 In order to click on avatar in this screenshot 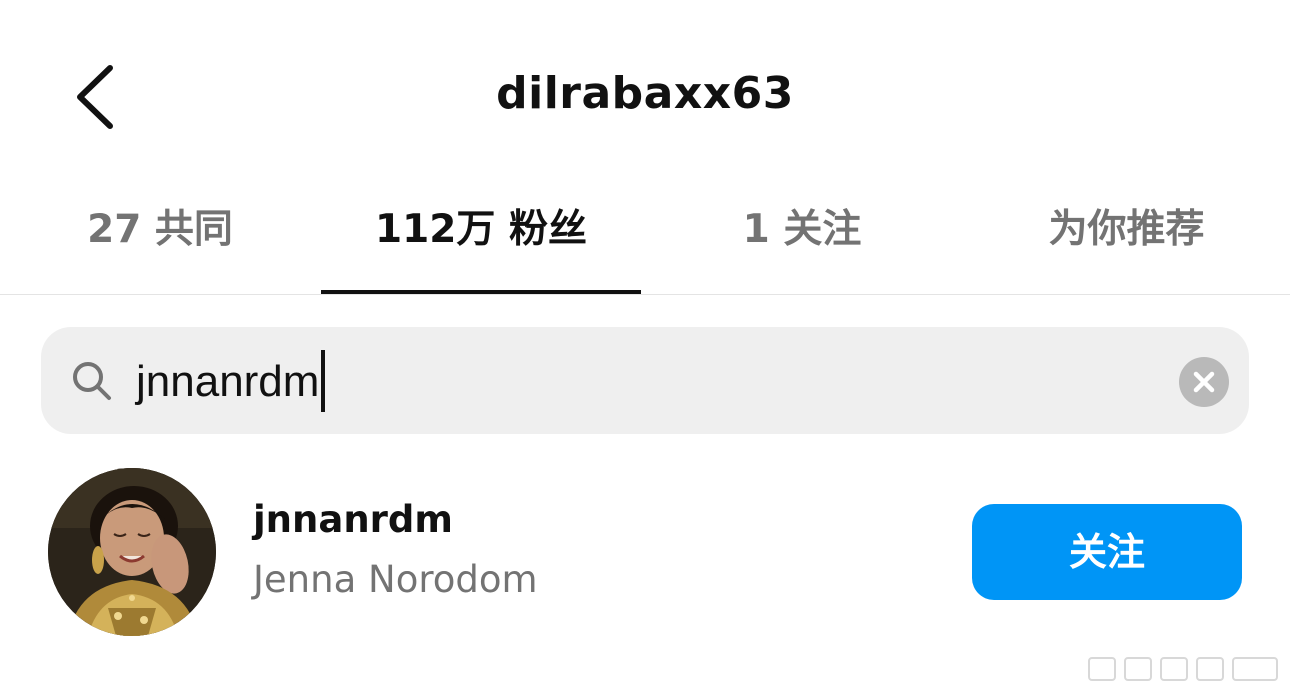, I will do `click(132, 552)`.